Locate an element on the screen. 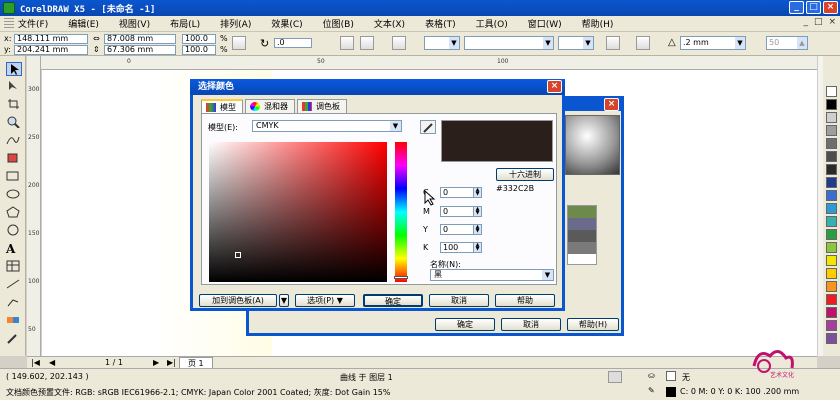 This screenshot has height=400, width=840. first-page-icon: |◀ is located at coordinates (35, 362).